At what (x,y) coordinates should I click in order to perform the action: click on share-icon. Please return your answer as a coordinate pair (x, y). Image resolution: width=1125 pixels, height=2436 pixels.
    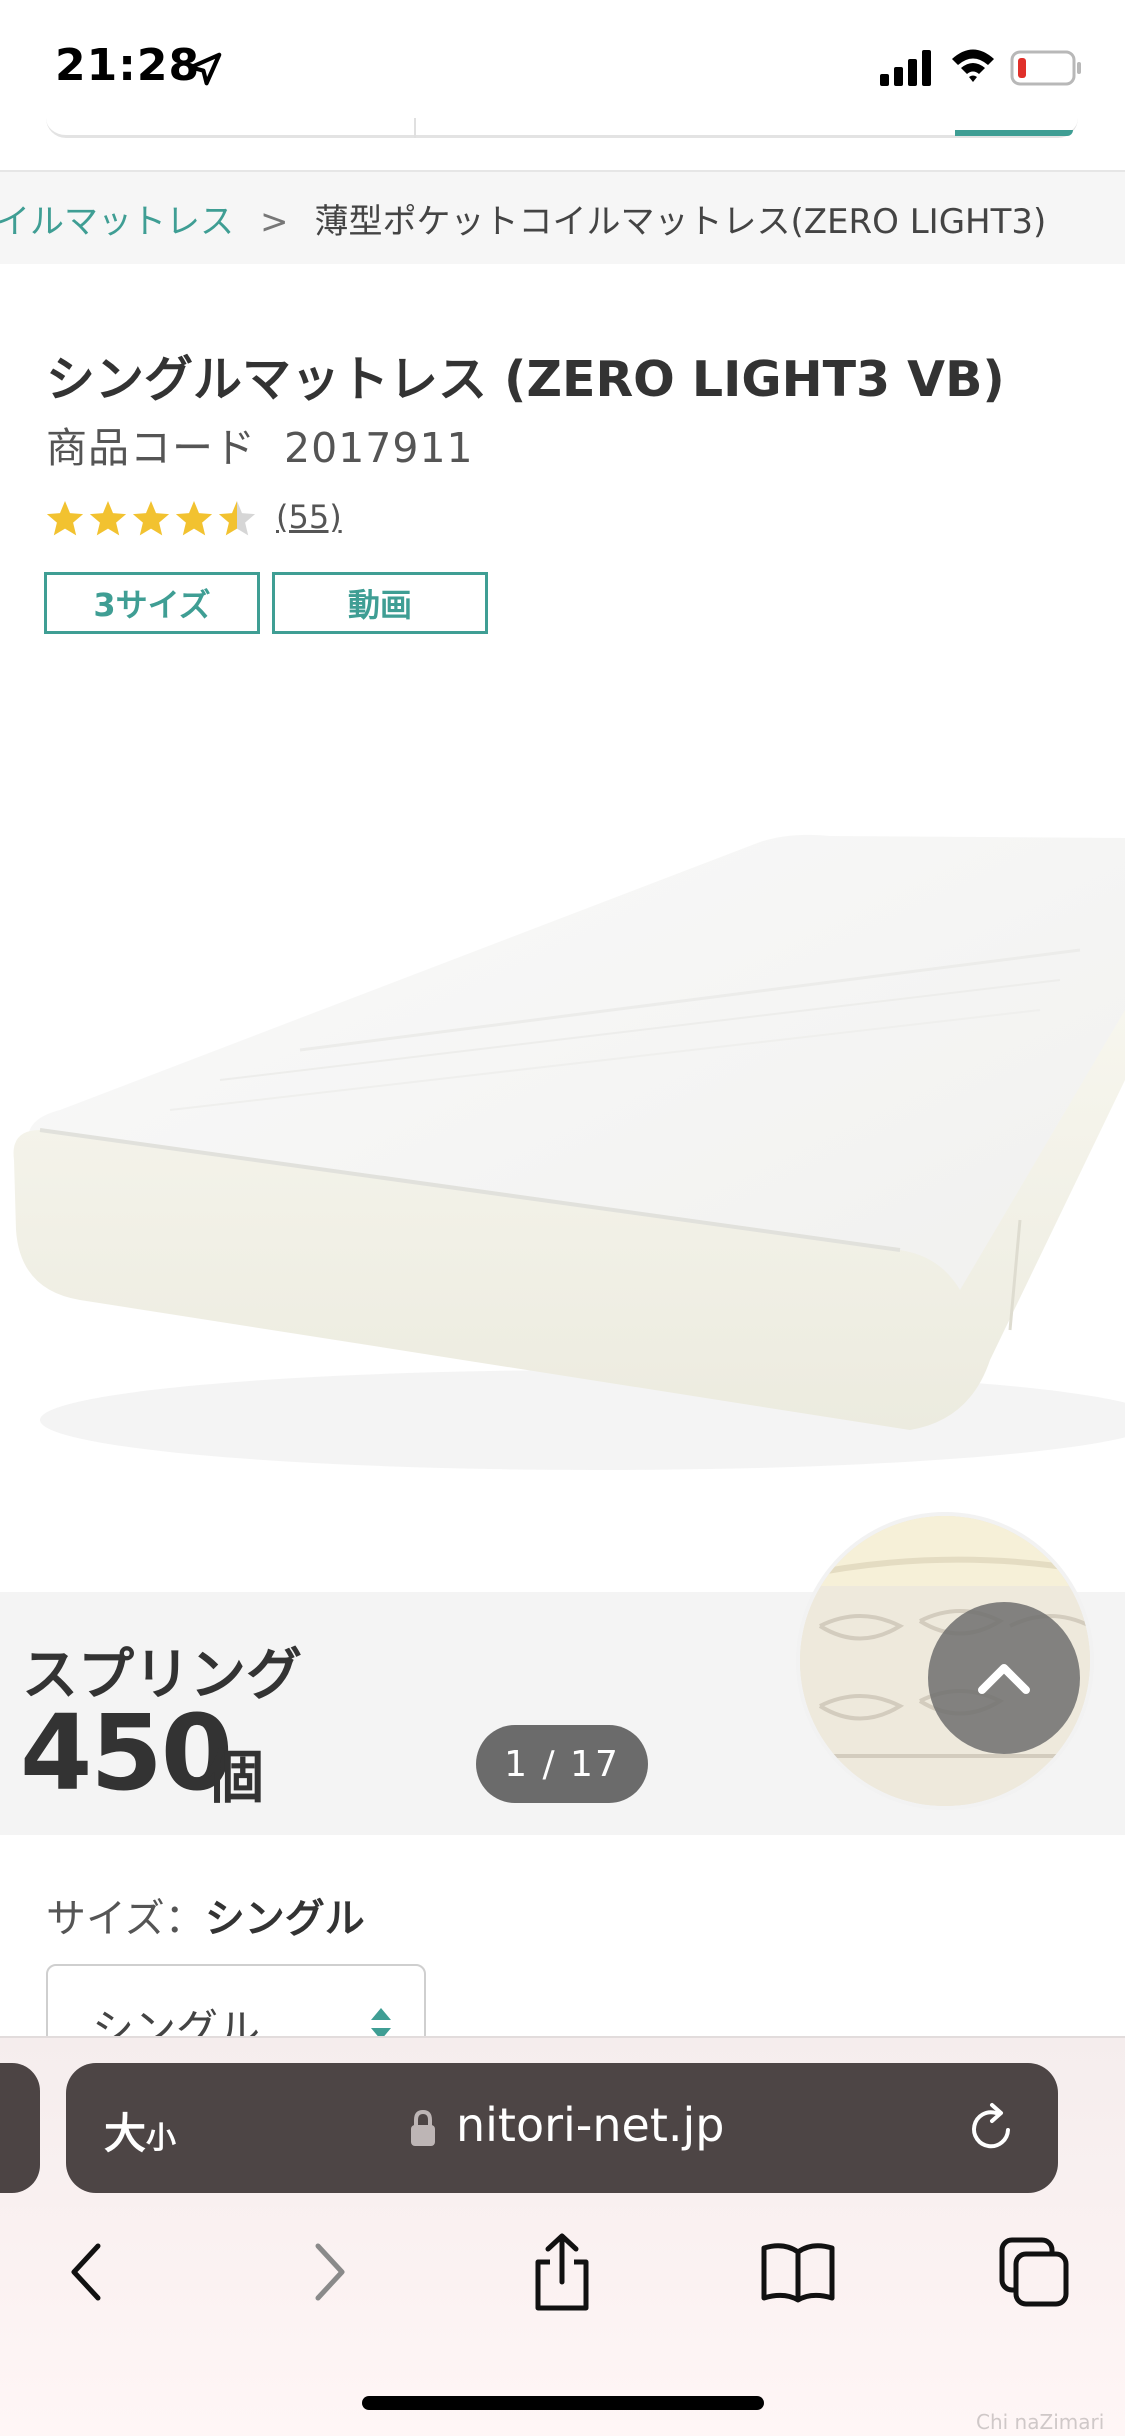
    Looking at the image, I should click on (562, 2272).